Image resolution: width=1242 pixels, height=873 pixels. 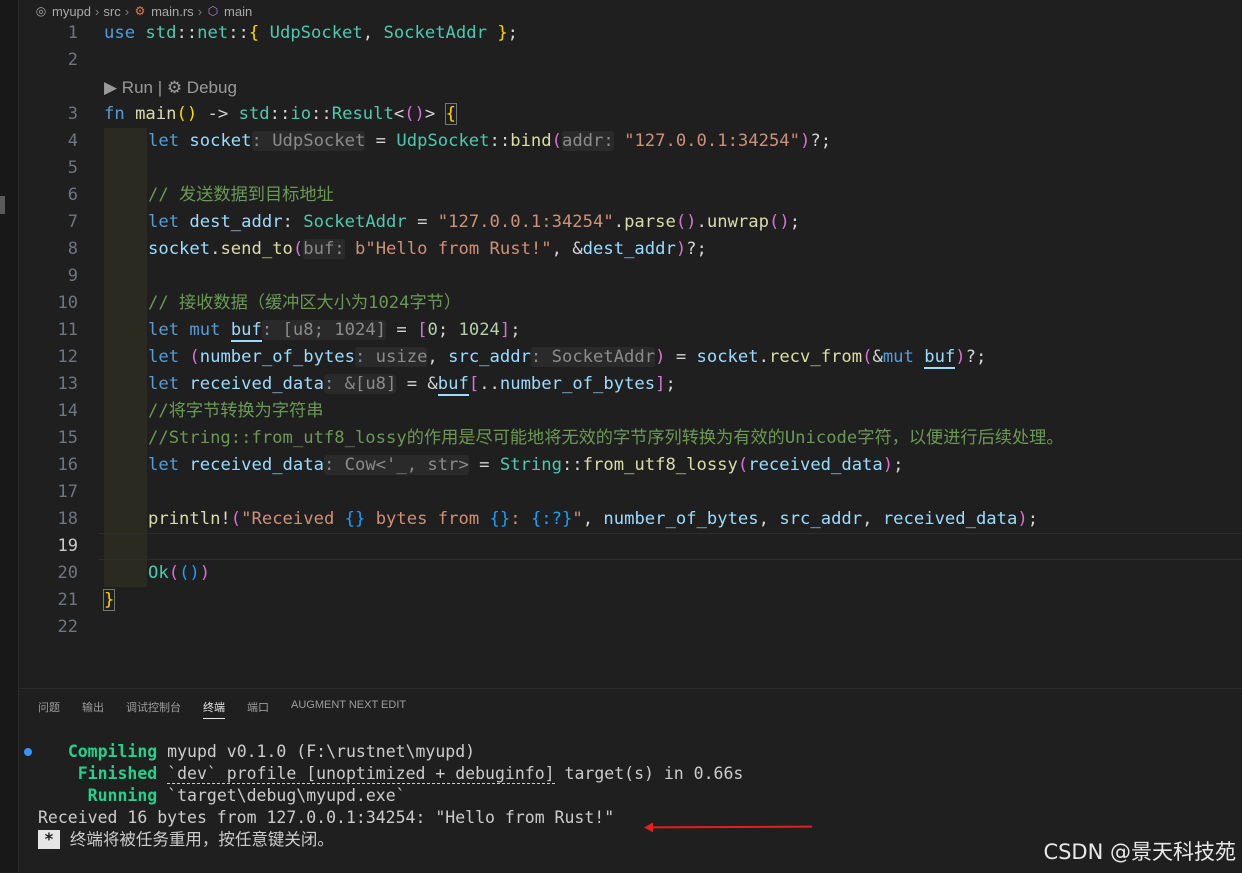 I want to click on terminal-notice: 终端将被任务重用，按任意键关闭。, so click(x=201, y=839).